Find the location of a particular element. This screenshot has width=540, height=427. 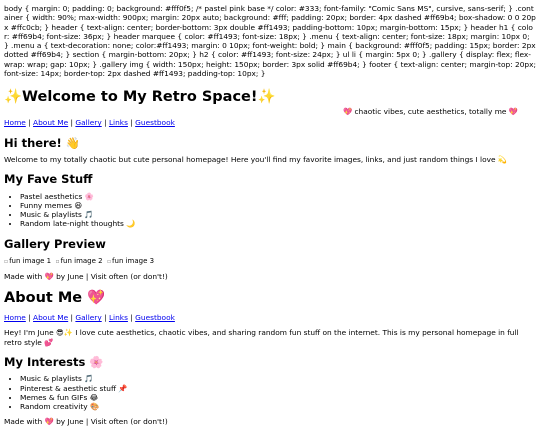

section-heading-interests: My Interests 🌸 is located at coordinates (54, 361).